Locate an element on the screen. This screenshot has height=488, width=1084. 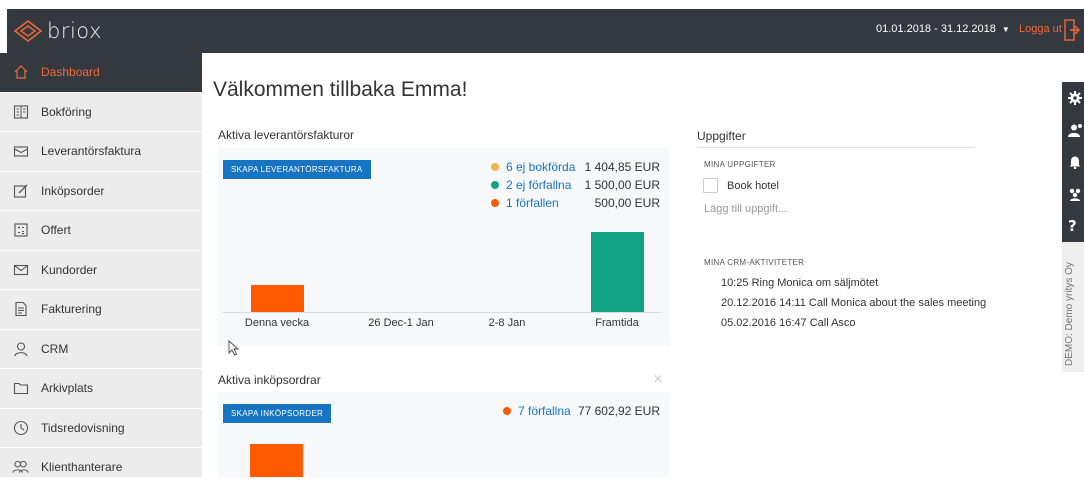
sidebar-item-arkivplats: Arkivplats is located at coordinates (101, 389).